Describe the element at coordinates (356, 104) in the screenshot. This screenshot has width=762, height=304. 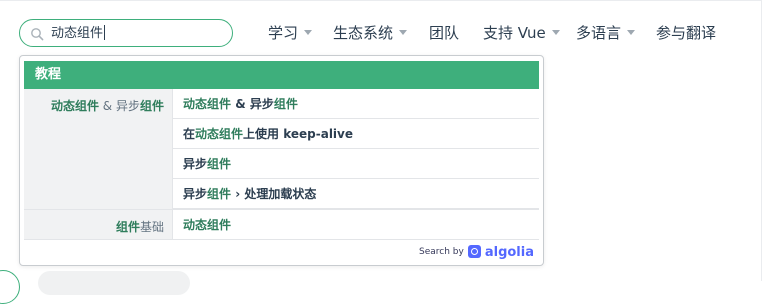
I see `result-item: 动态组件 & 异步组件` at that location.